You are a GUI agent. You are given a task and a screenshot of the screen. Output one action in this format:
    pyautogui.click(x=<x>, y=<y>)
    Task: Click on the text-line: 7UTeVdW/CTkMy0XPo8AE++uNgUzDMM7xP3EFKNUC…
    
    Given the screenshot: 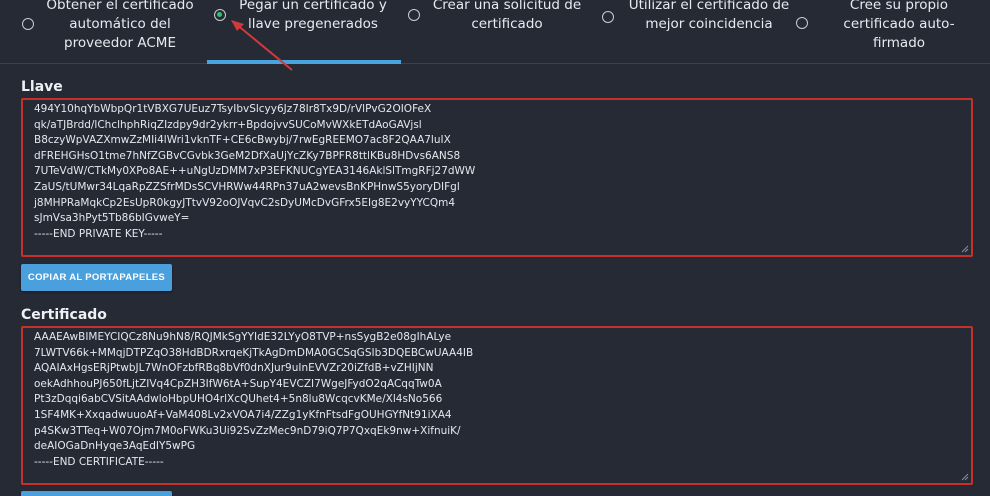 What is the action you would take?
    pyautogui.click(x=255, y=171)
    